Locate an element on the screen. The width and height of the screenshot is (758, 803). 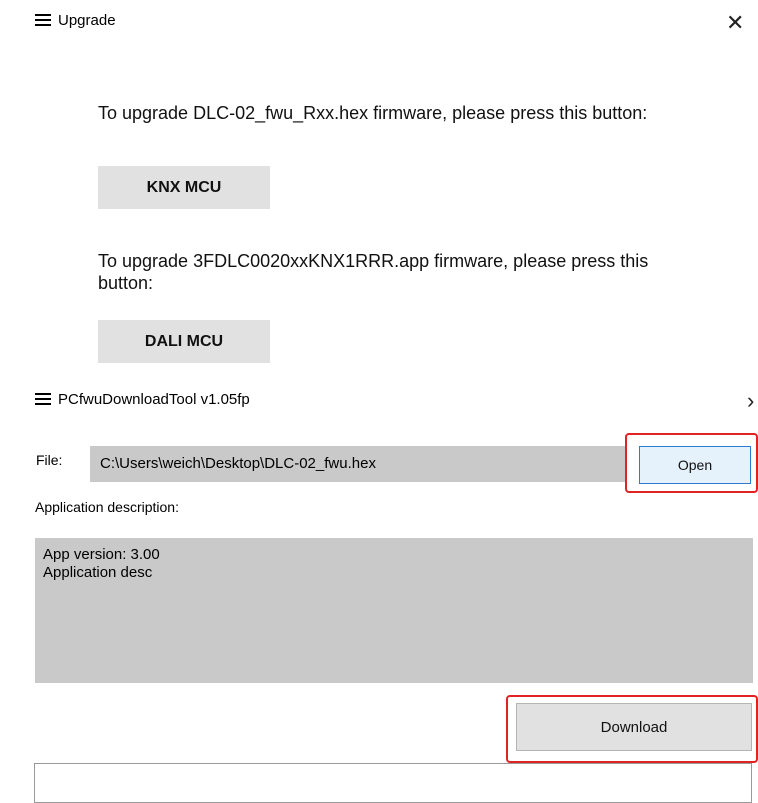
app-menu-icon is located at coordinates (43, 20).